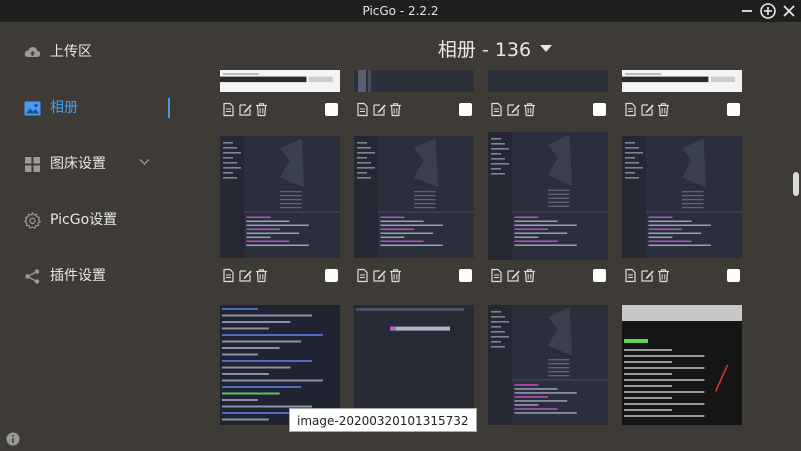  I want to click on close-icon, so click(789, 11).